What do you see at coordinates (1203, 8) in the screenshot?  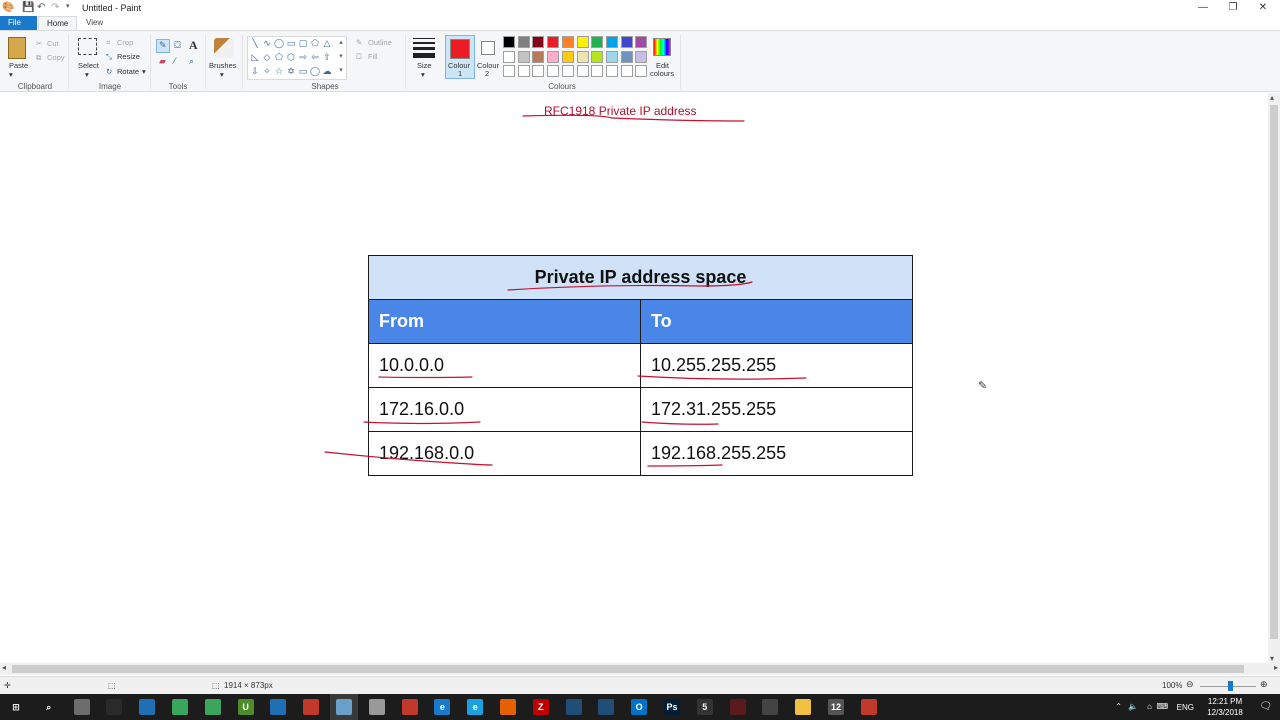 I see `minimize-button: —` at bounding box center [1203, 8].